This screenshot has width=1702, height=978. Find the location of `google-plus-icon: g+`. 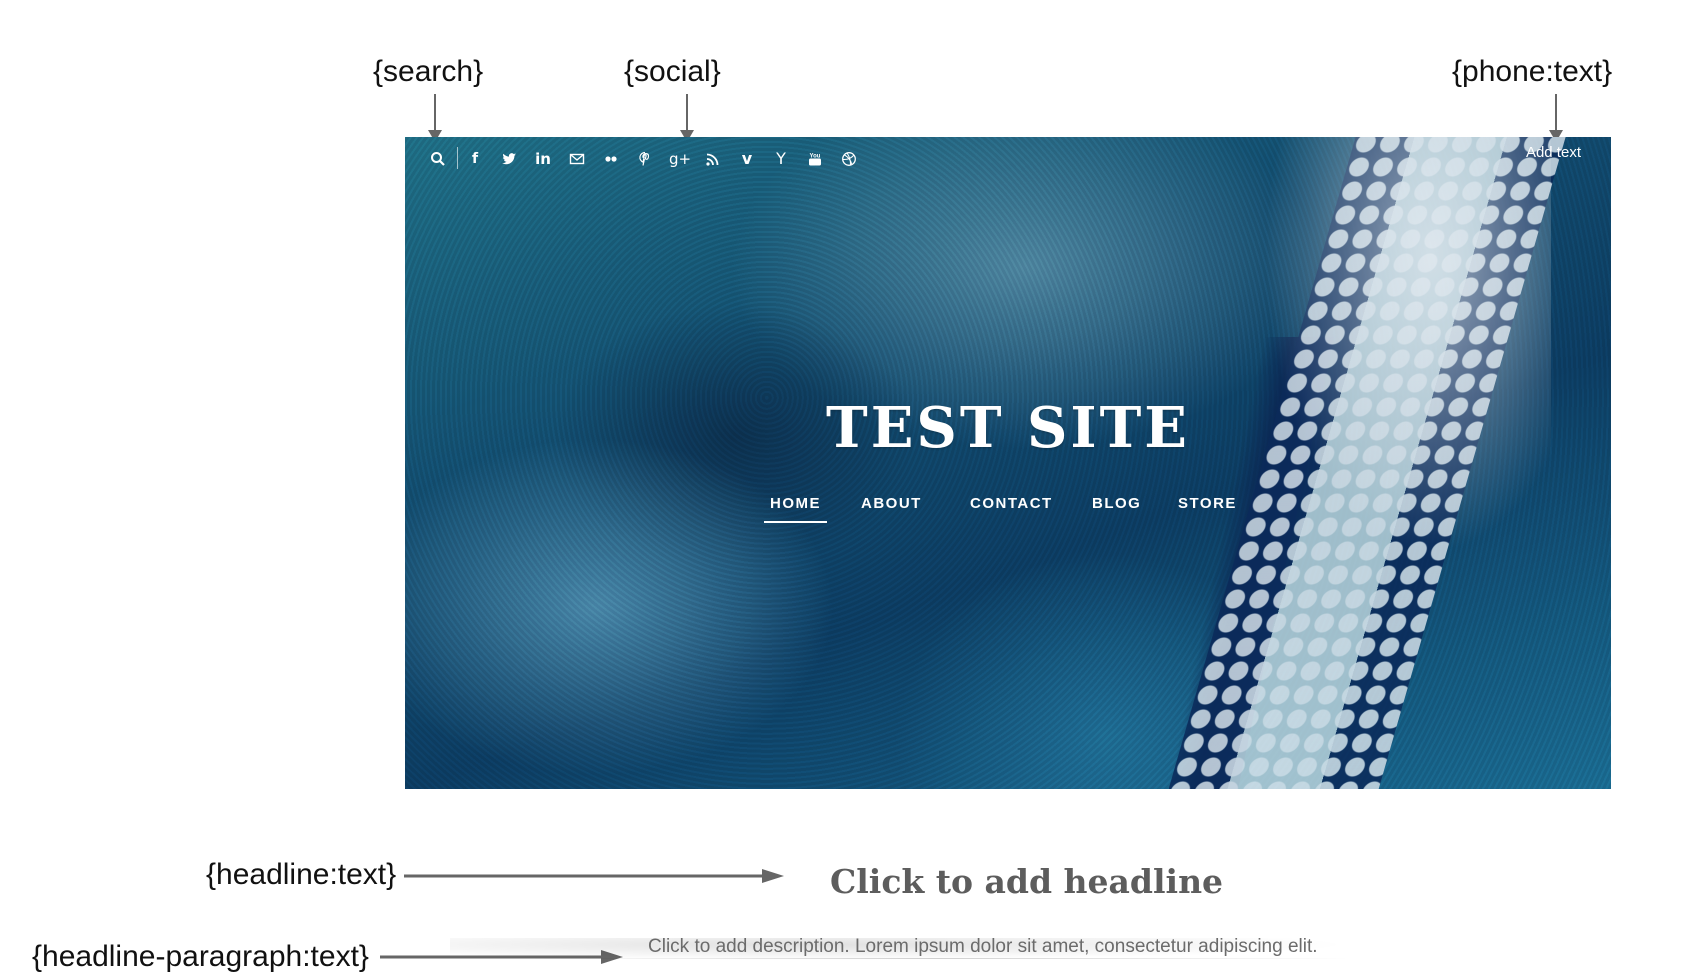

google-plus-icon: g+ is located at coordinates (680, 159).